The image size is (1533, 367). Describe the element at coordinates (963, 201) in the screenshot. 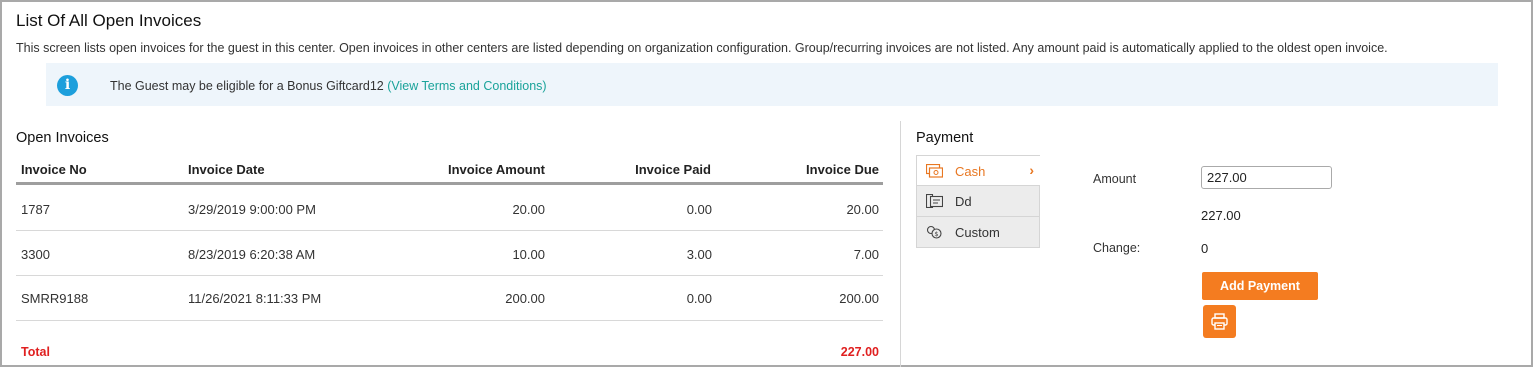

I see `tab-dd-label: Dd` at that location.